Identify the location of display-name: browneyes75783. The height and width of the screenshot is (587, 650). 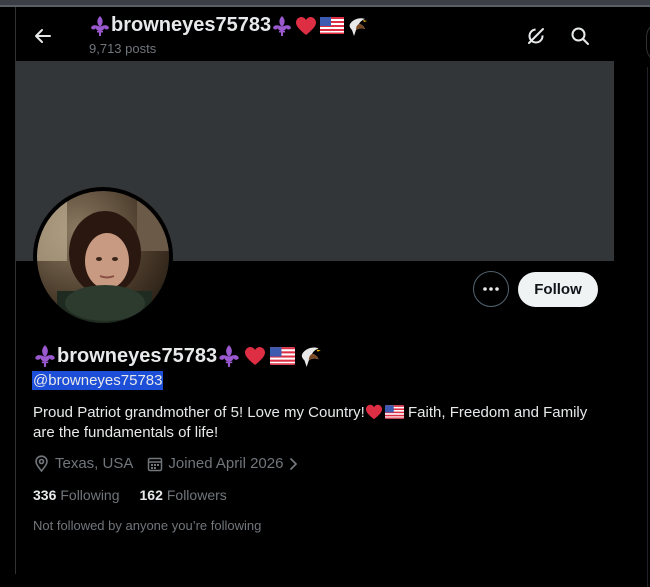
(178, 356).